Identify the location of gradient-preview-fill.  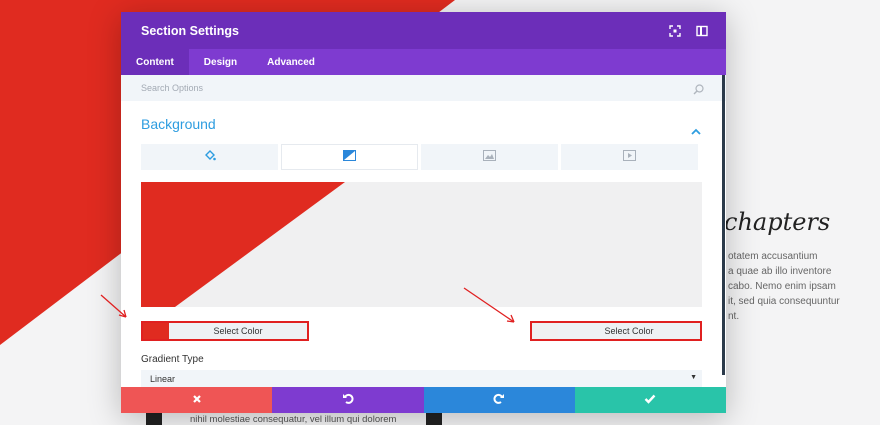
(243, 244).